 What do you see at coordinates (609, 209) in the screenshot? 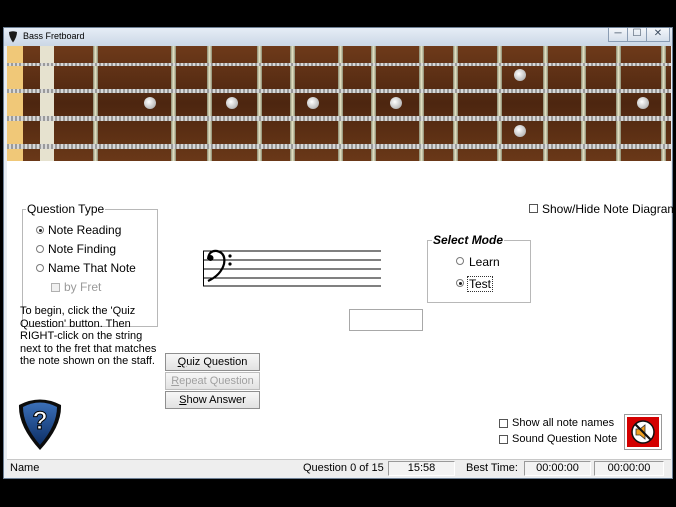
I see `show-hide-diagram-label: Show/Hide Note Diagram` at bounding box center [609, 209].